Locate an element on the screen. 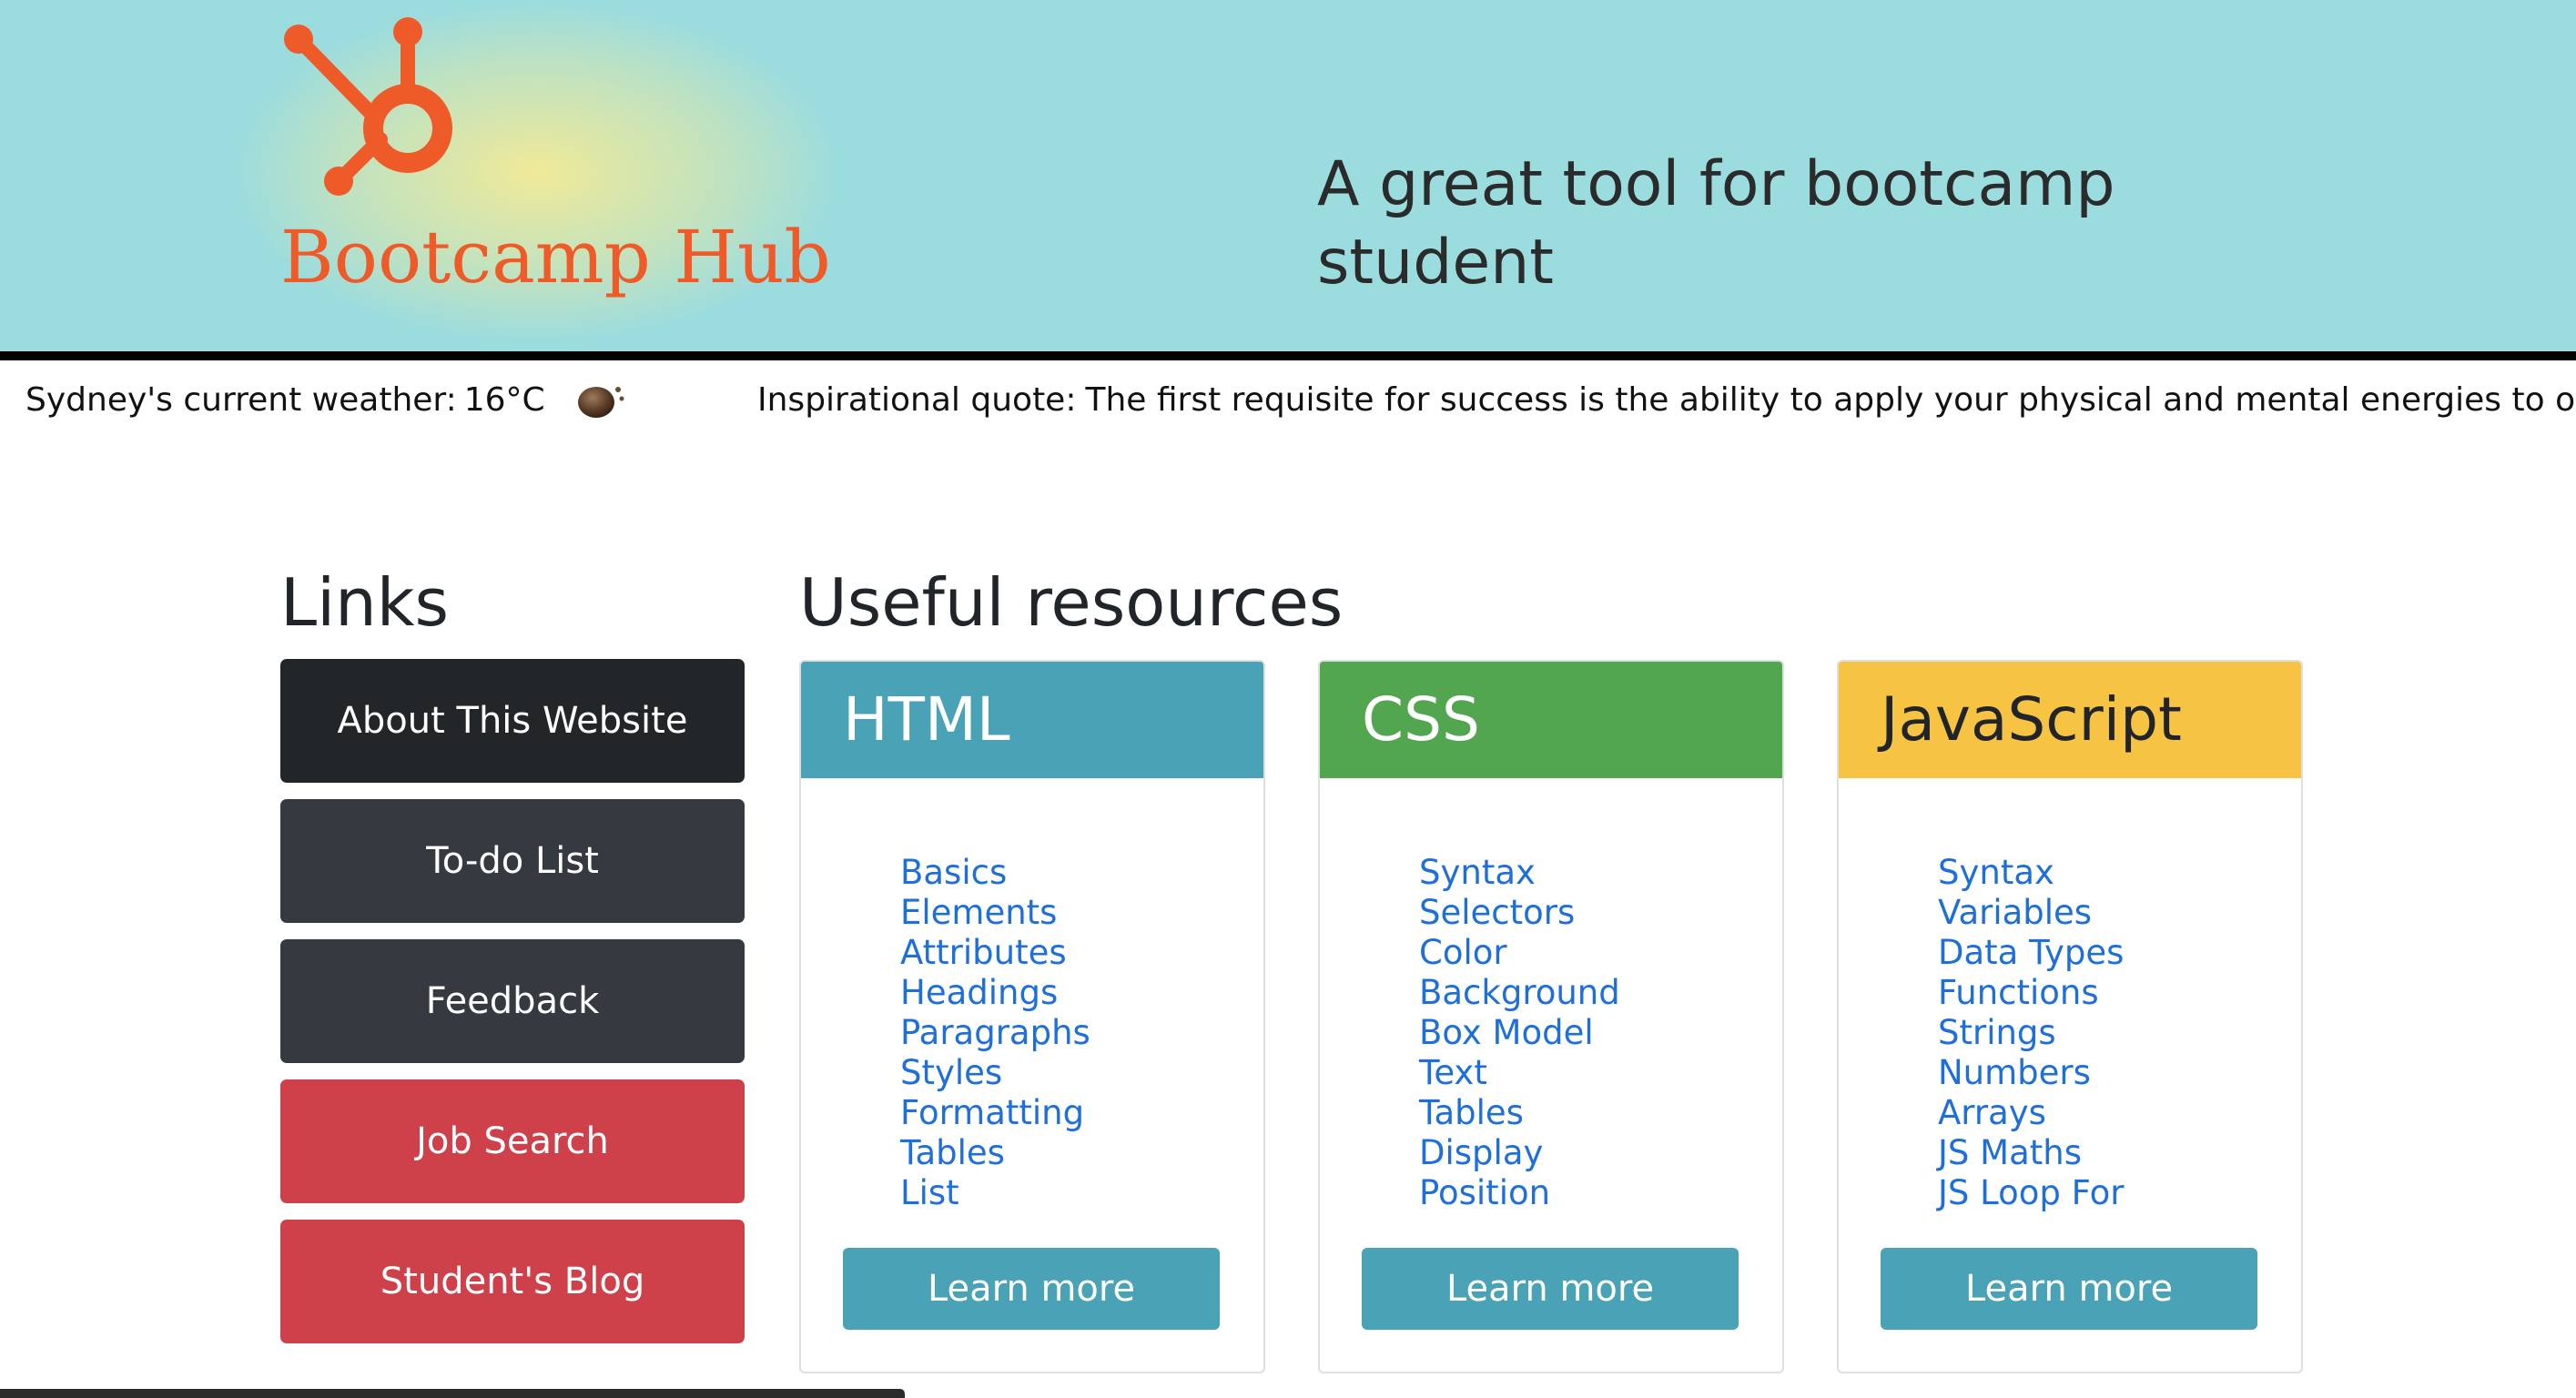 The image size is (2576, 1398). resource-link: List is located at coordinates (995, 1193).